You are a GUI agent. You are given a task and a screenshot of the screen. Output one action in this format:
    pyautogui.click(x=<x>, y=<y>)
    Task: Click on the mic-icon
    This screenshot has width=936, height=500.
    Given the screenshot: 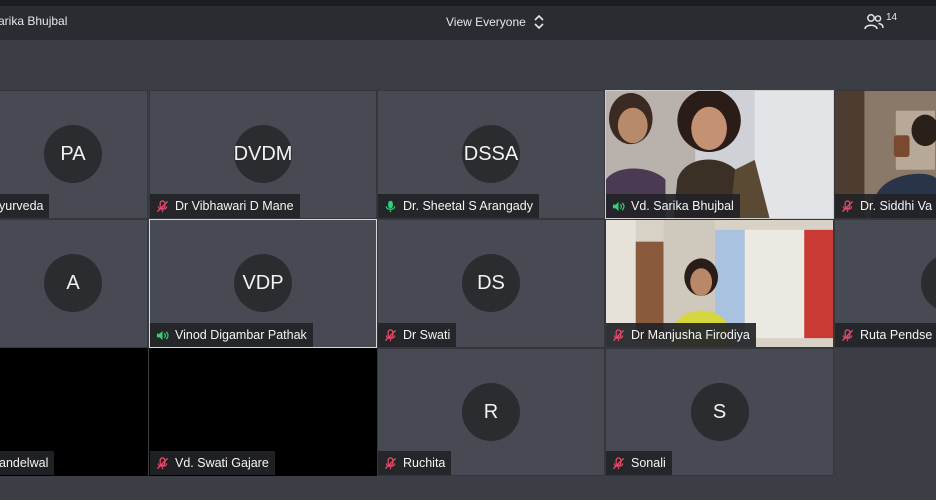 What is the action you would take?
    pyautogui.click(x=390, y=206)
    